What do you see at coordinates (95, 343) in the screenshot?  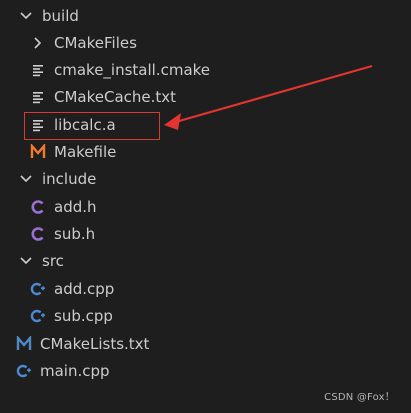 I see `file-label: CMakeLists.txt` at bounding box center [95, 343].